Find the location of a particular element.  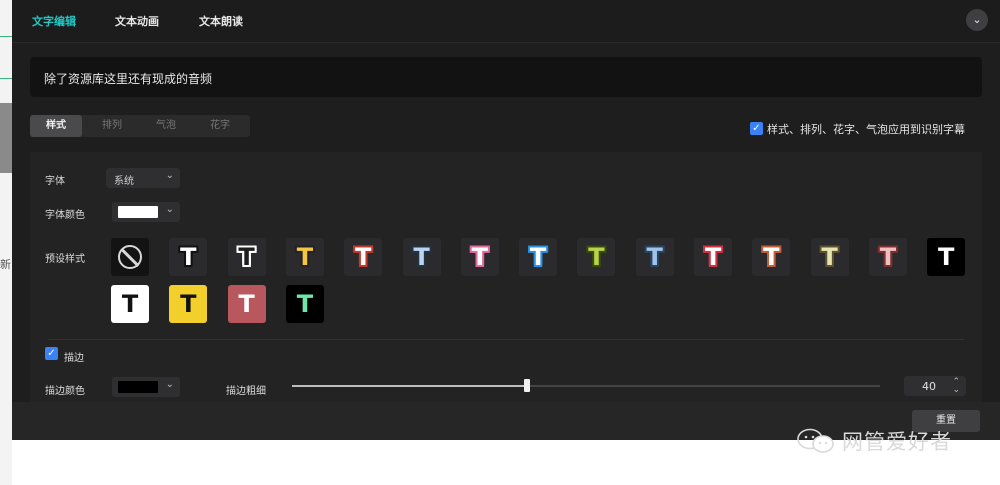

font-select-value: 系统 is located at coordinates (124, 181).